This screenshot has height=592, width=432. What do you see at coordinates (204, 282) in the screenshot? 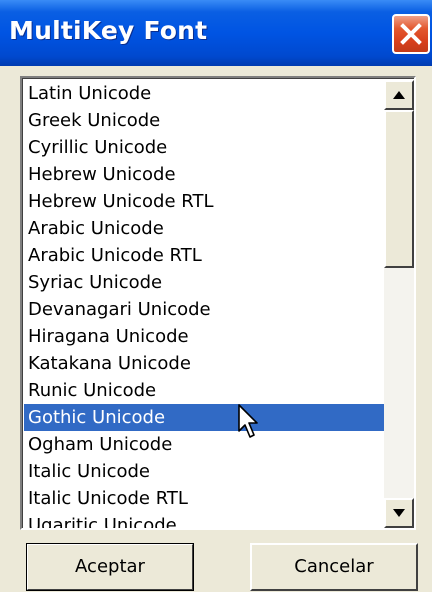
I see `list-item: Syriac Unicode` at bounding box center [204, 282].